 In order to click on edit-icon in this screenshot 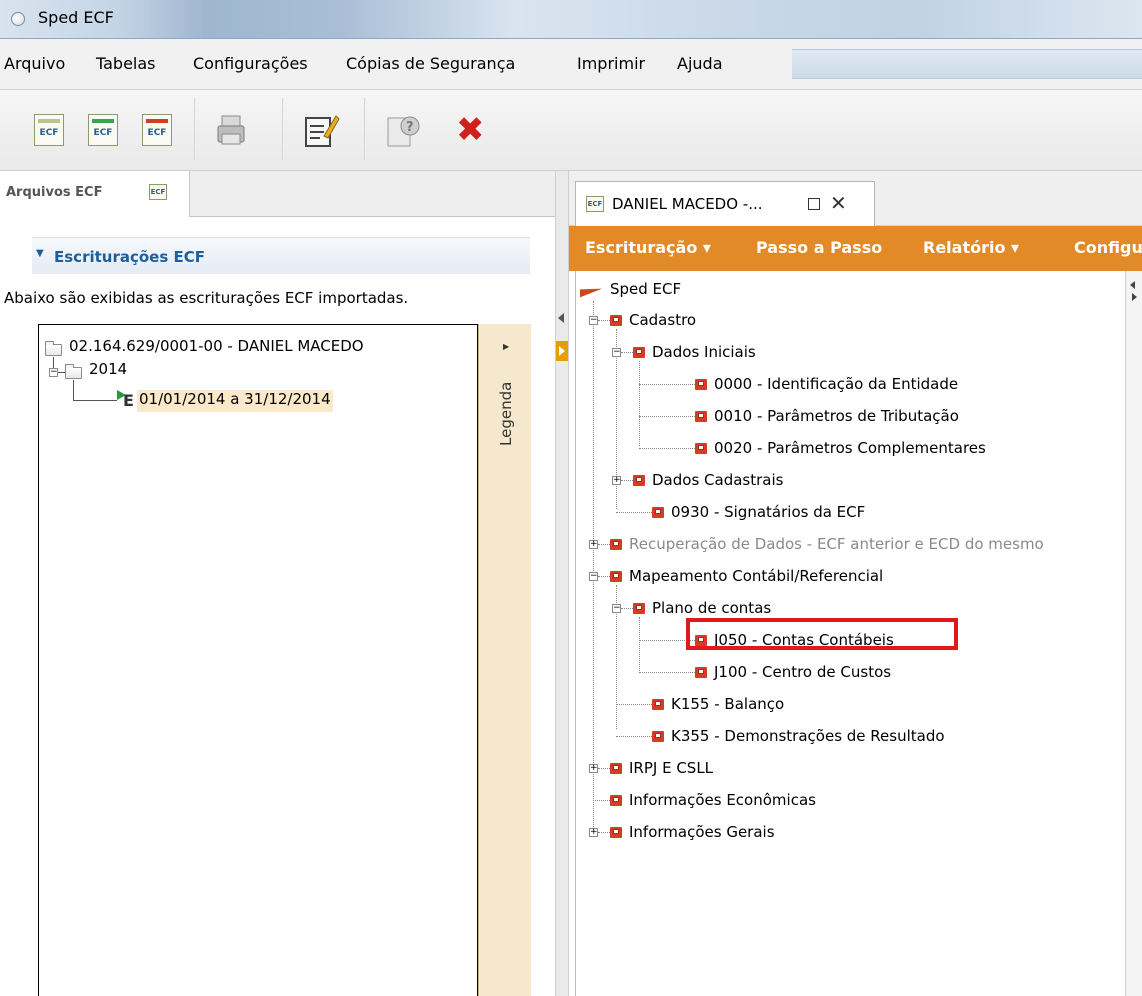, I will do `click(322, 131)`.